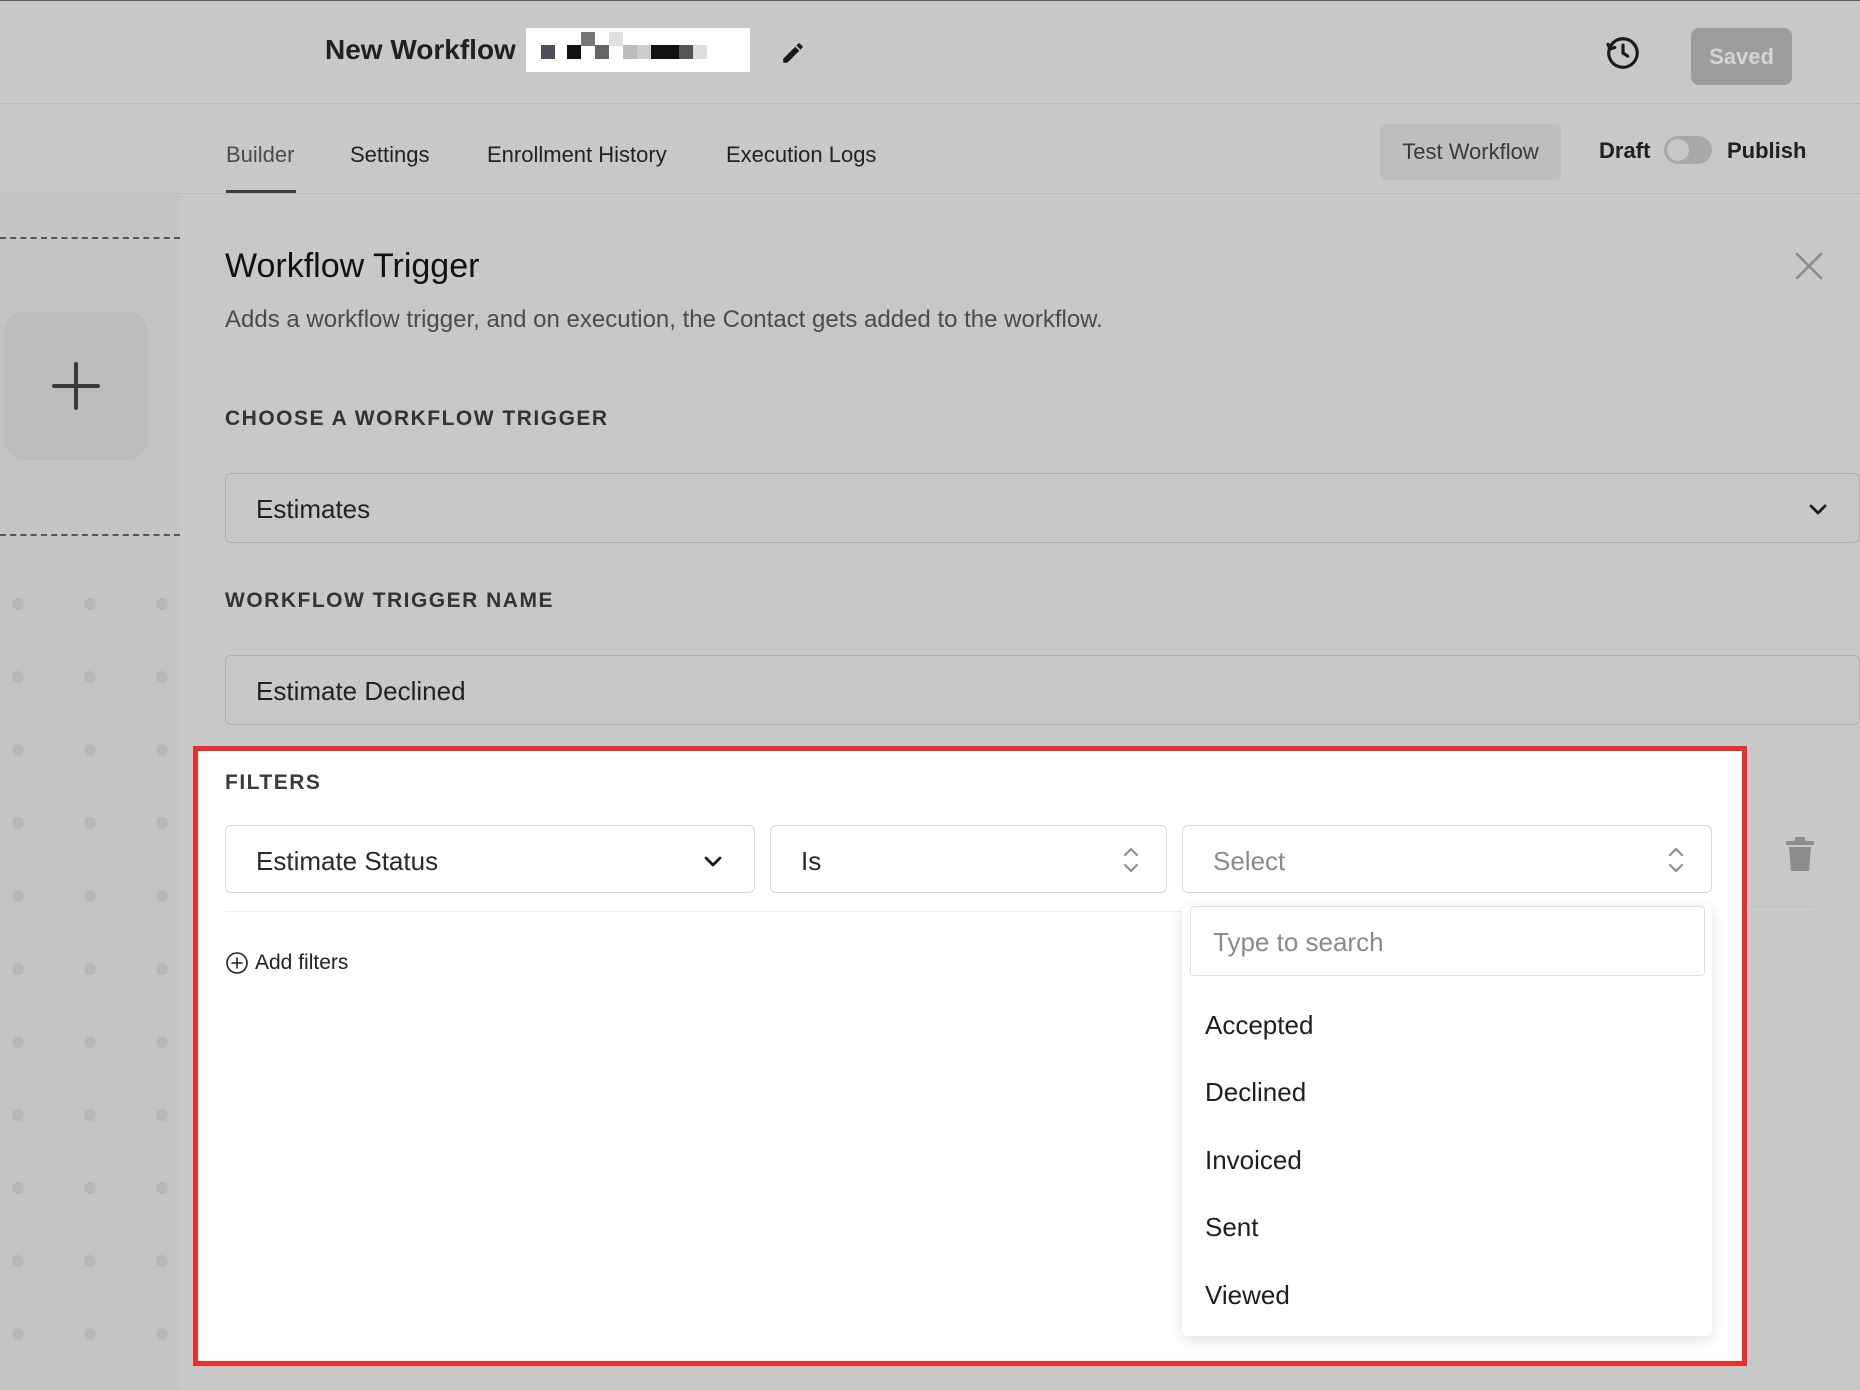  Describe the element at coordinates (1625, 150) in the screenshot. I see `draft-label: Draft` at that location.